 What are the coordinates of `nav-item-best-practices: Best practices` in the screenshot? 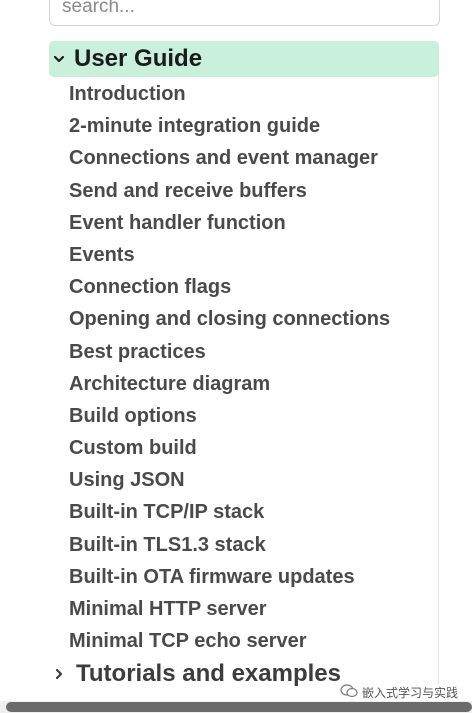 It's located at (229, 352).